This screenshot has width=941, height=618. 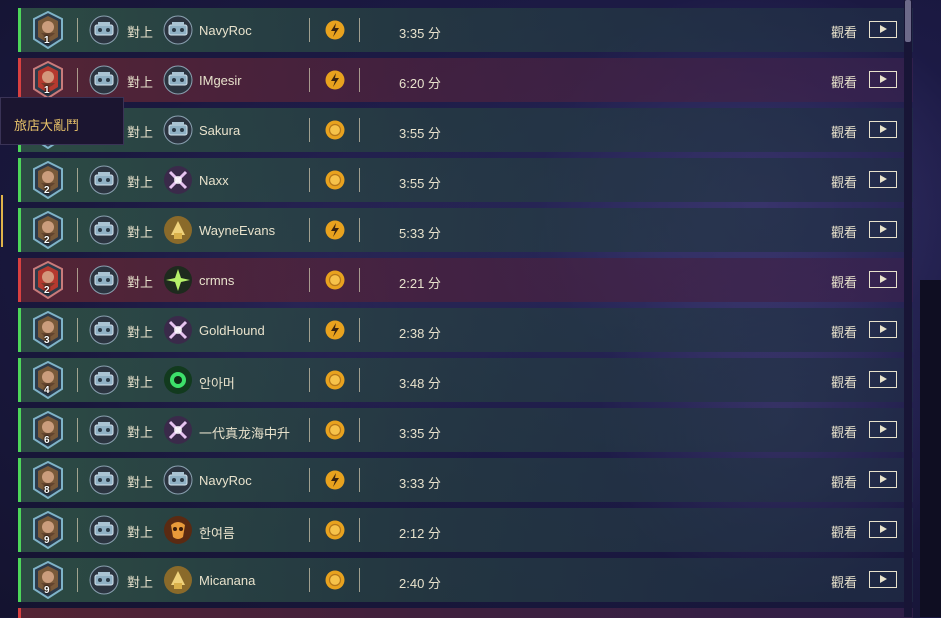 What do you see at coordinates (178, 380) in the screenshot?
I see `fel-hero-power-icon` at bounding box center [178, 380].